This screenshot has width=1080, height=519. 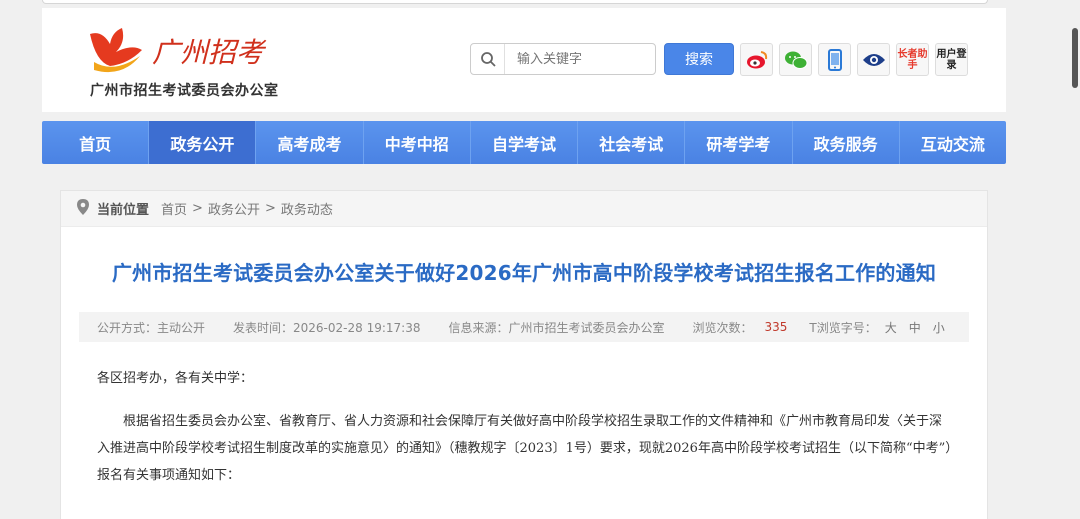 I want to click on nav-item-gaokao: 高考成考, so click(x=310, y=142).